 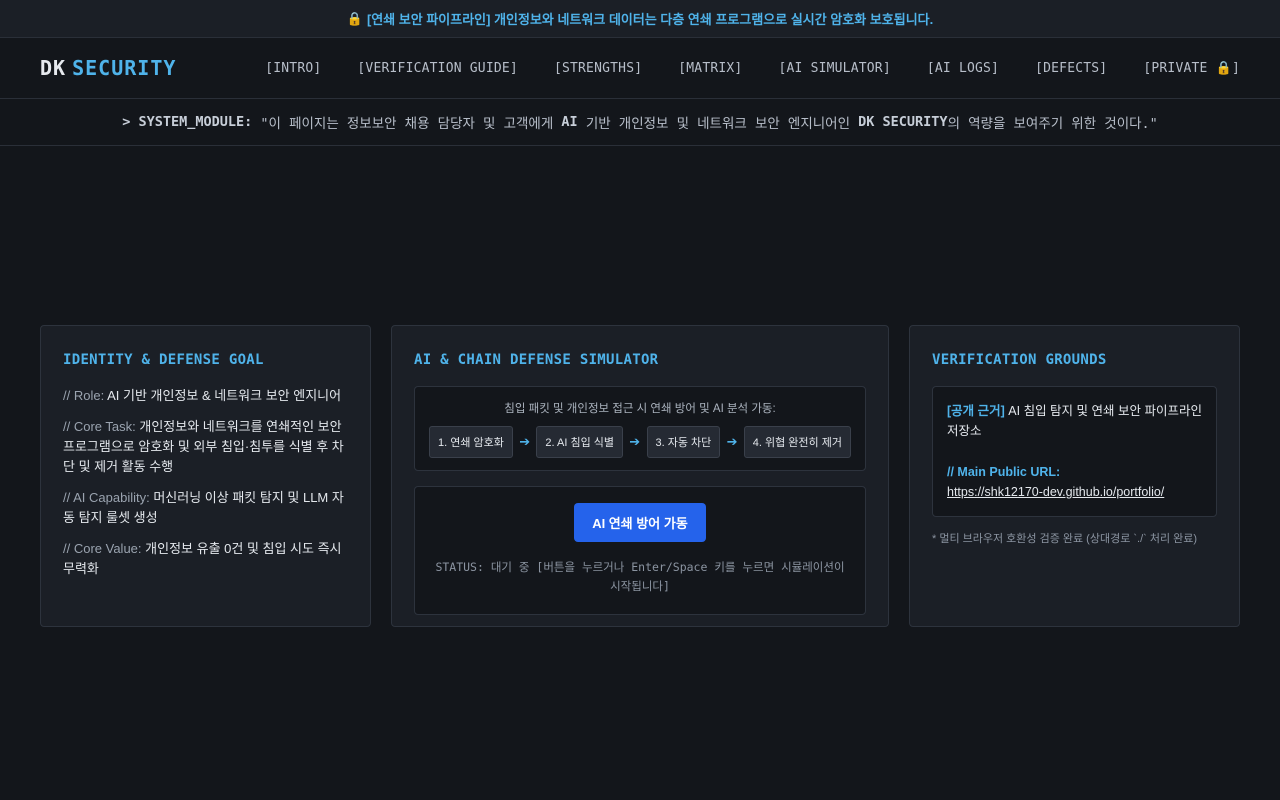 I want to click on nav-verification-guide: [VERIFICATION GUIDE], so click(x=437, y=68).